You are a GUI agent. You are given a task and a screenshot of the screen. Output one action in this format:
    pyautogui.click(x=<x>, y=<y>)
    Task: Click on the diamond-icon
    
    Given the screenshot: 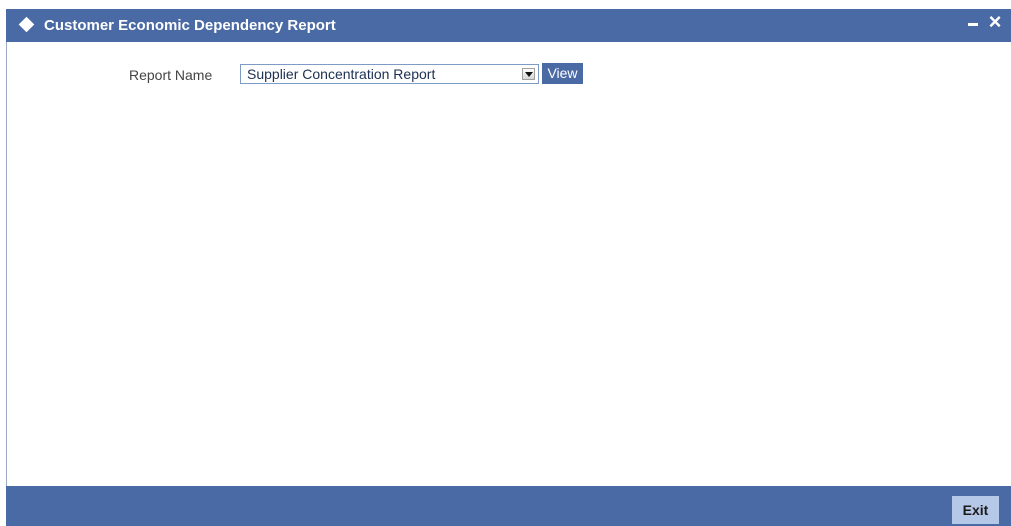 What is the action you would take?
    pyautogui.click(x=26, y=24)
    